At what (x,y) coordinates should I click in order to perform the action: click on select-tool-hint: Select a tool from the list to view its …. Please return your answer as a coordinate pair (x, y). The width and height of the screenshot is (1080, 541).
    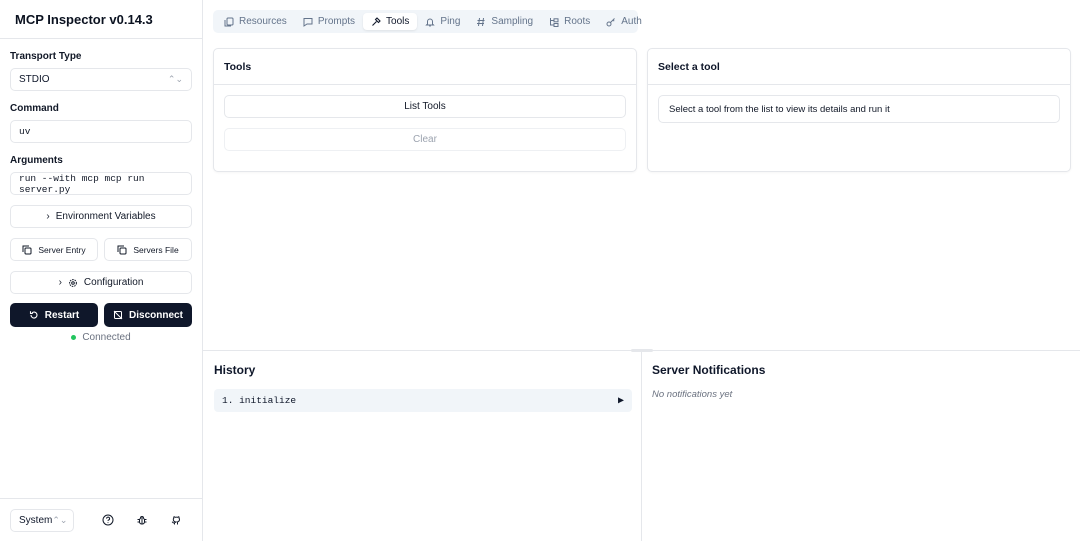
    Looking at the image, I should click on (859, 109).